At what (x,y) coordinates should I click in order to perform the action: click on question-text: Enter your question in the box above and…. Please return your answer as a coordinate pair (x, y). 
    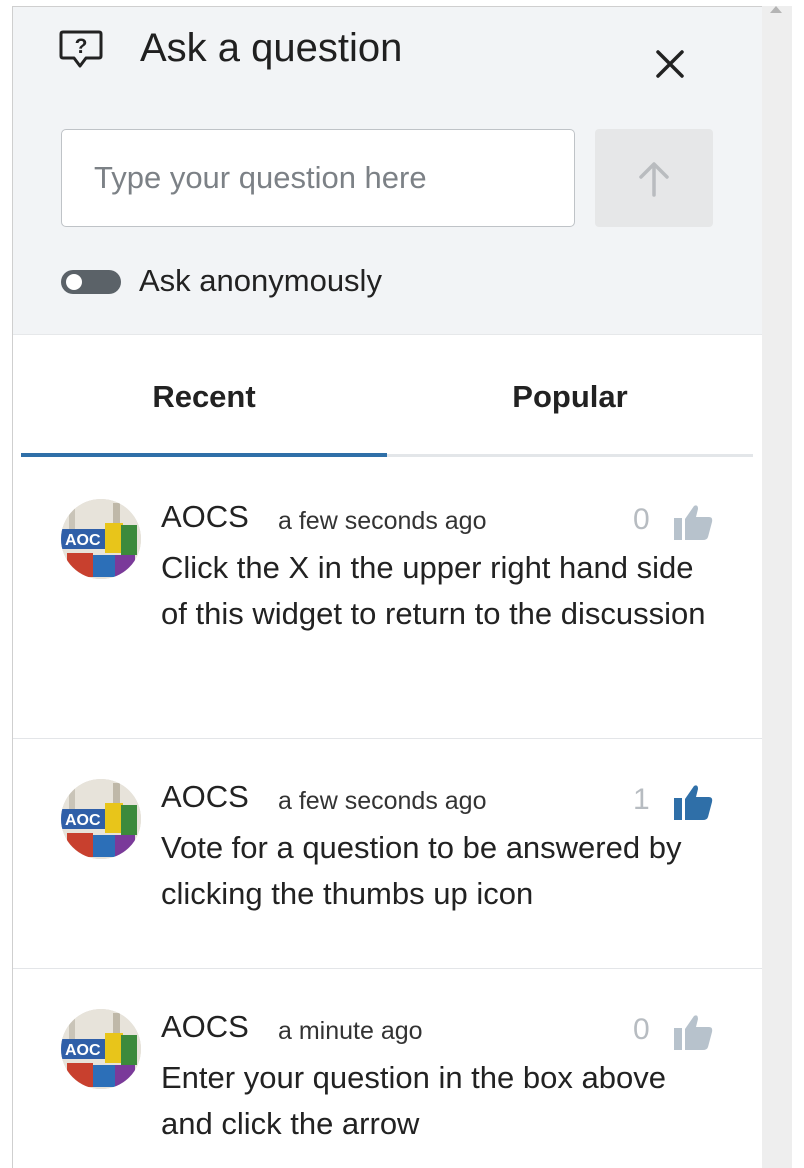
    Looking at the image, I should click on (413, 1100).